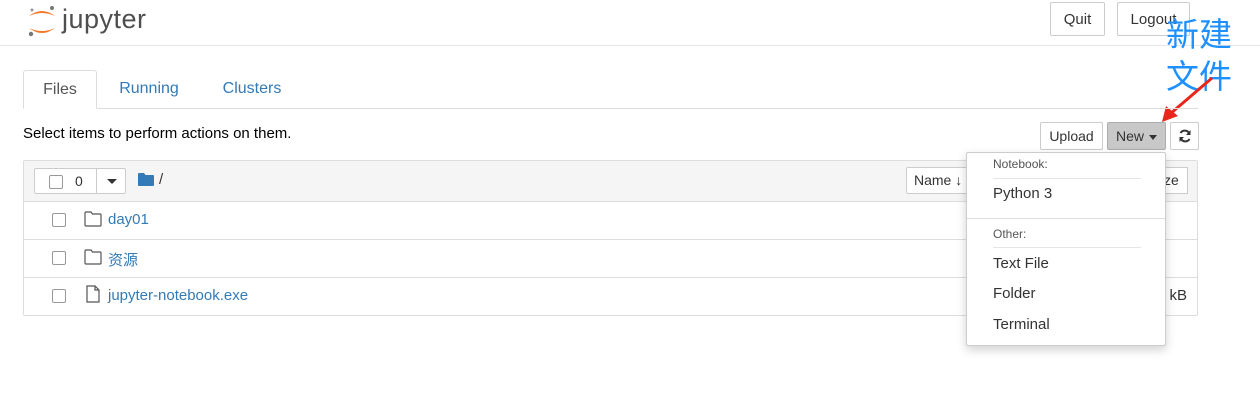 The image size is (1260, 415). I want to click on menu-item-text-file: Text File, so click(1021, 263).